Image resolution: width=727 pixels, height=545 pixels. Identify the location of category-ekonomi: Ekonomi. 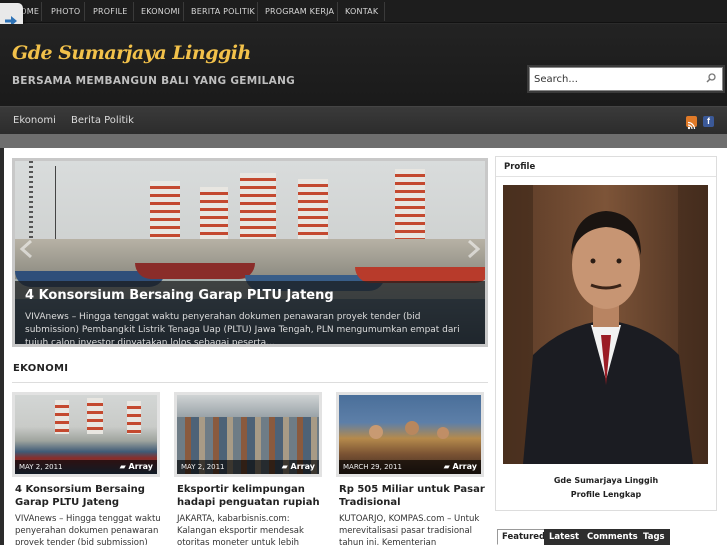
(34, 120).